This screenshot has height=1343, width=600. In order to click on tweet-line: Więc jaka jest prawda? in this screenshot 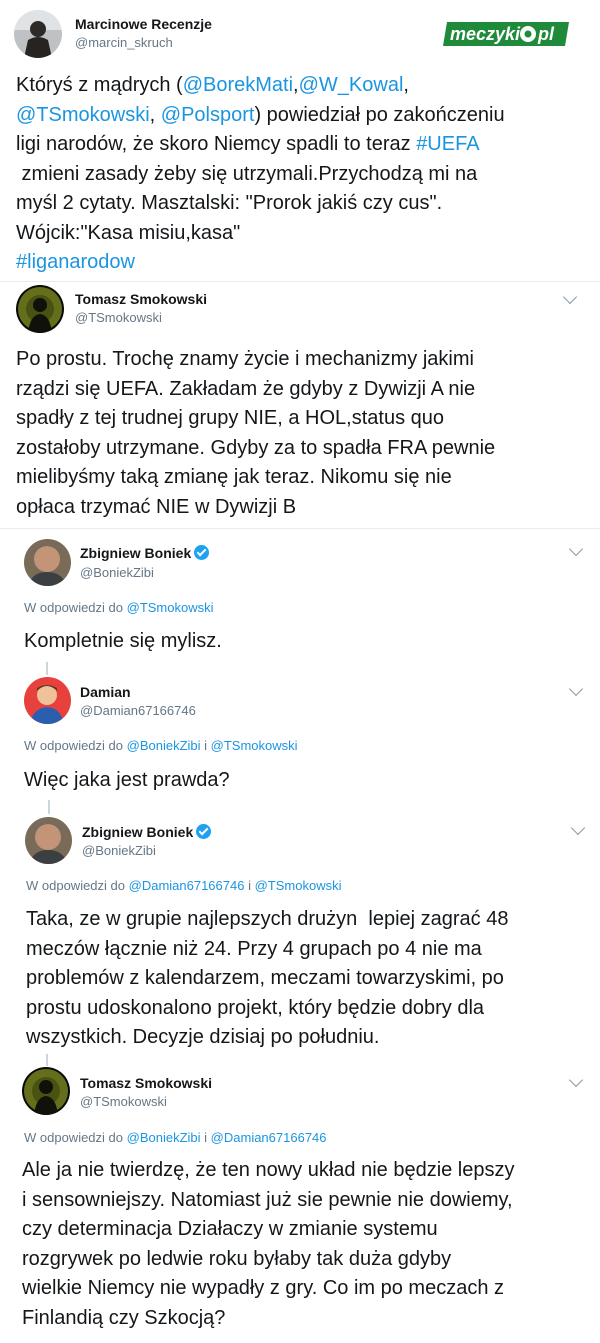, I will do `click(304, 781)`.